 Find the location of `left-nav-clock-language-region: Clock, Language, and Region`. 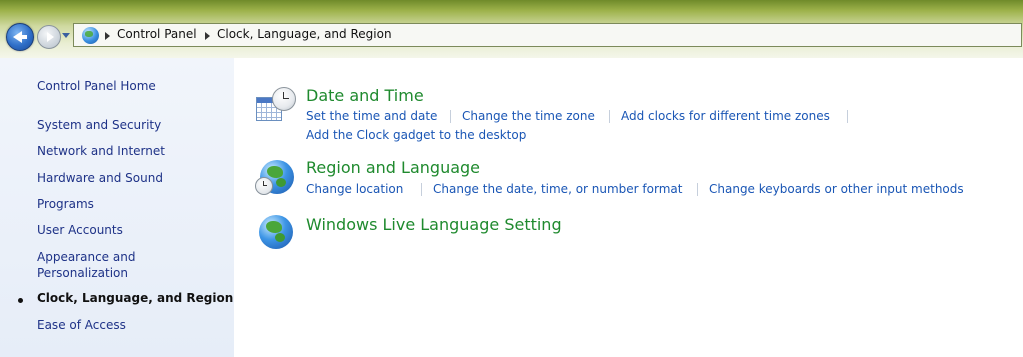

left-nav-clock-language-region: Clock, Language, and Region is located at coordinates (135, 298).